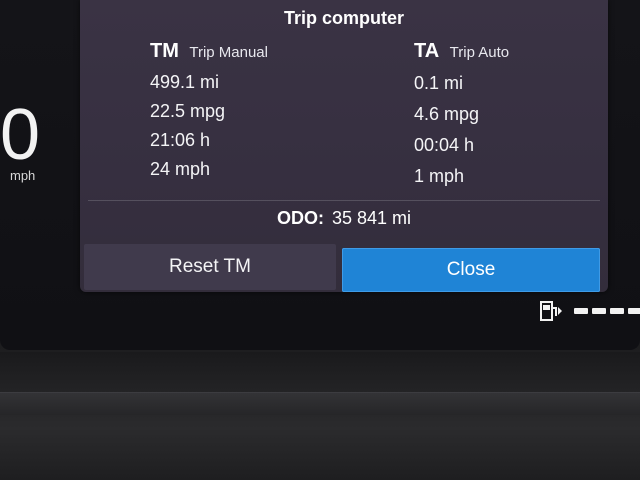 The height and width of the screenshot is (480, 640). Describe the element at coordinates (439, 83) in the screenshot. I see `trip-auto-distance: 0.1 mi` at that location.